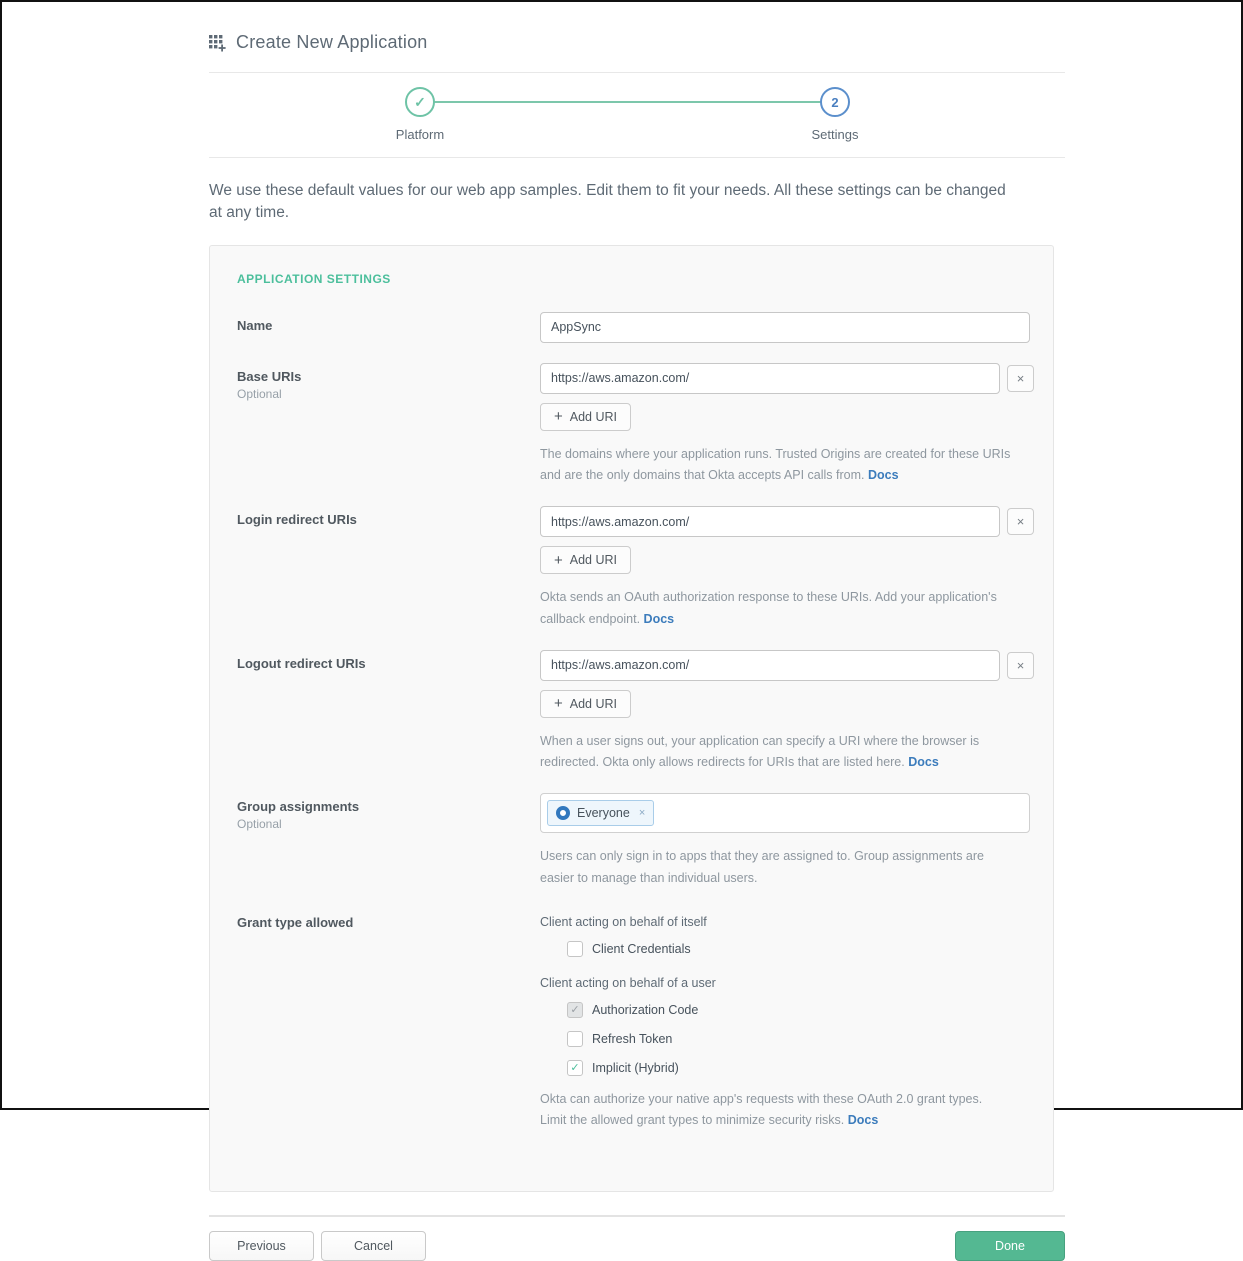 This screenshot has height=1261, width=1243. Describe the element at coordinates (623, 921) in the screenshot. I see `grant-group-itself-title: Client acting on behalf of itself` at that location.